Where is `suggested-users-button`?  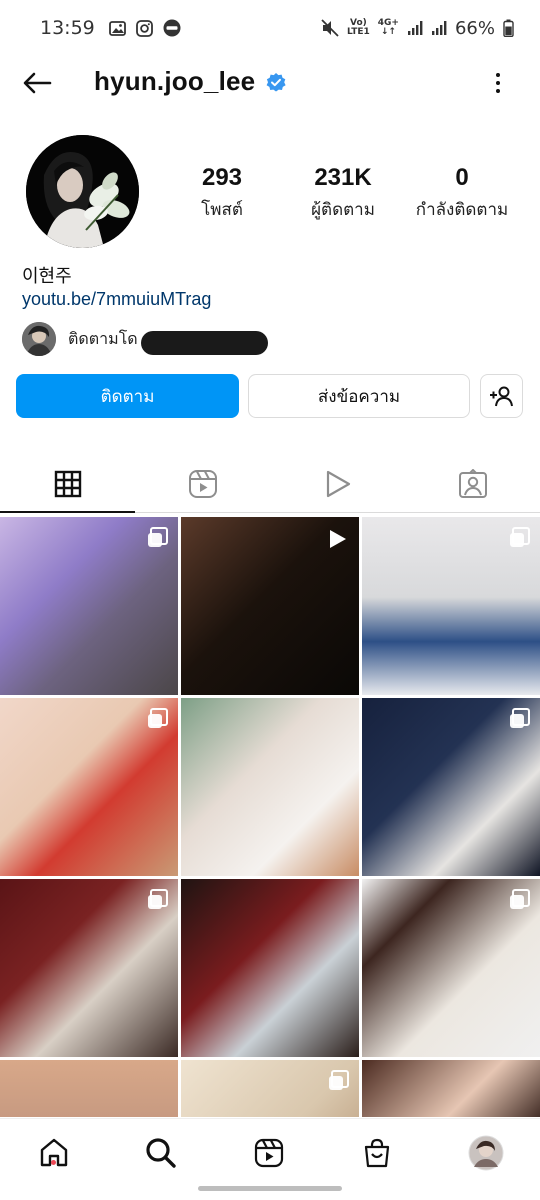 suggested-users-button is located at coordinates (501, 396).